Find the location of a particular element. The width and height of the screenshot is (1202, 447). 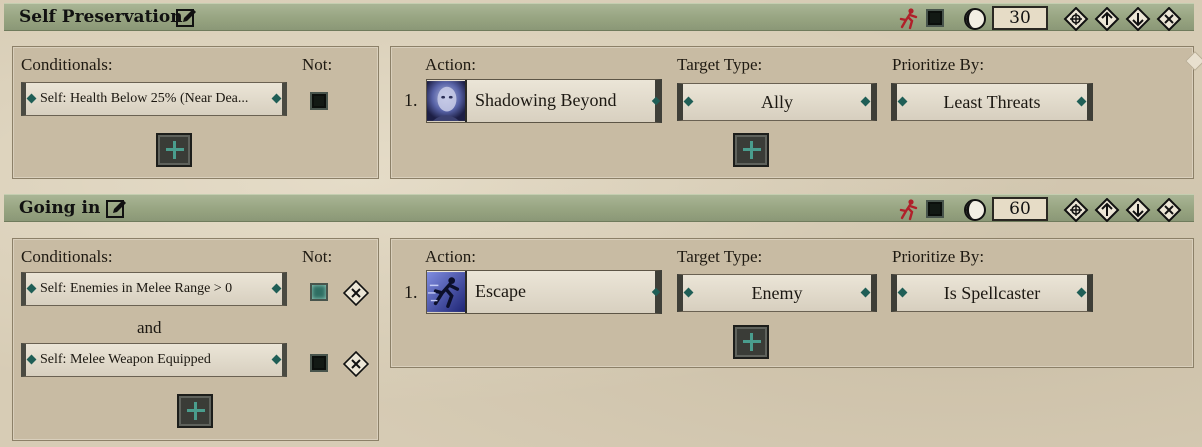

rule-header-going-in: Going in 60 is located at coordinates (599, 208).